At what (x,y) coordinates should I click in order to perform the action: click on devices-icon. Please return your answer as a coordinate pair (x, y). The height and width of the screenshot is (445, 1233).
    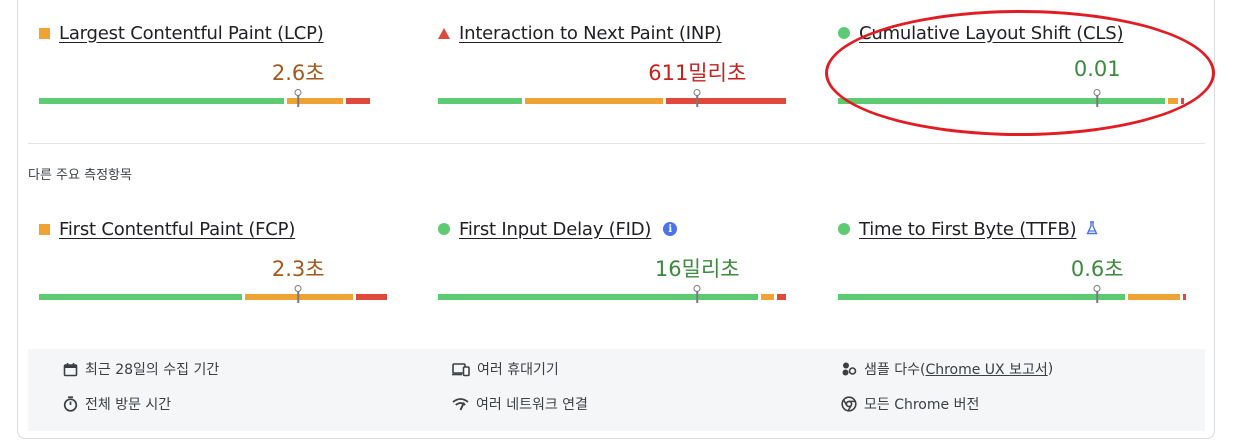
    Looking at the image, I should click on (461, 369).